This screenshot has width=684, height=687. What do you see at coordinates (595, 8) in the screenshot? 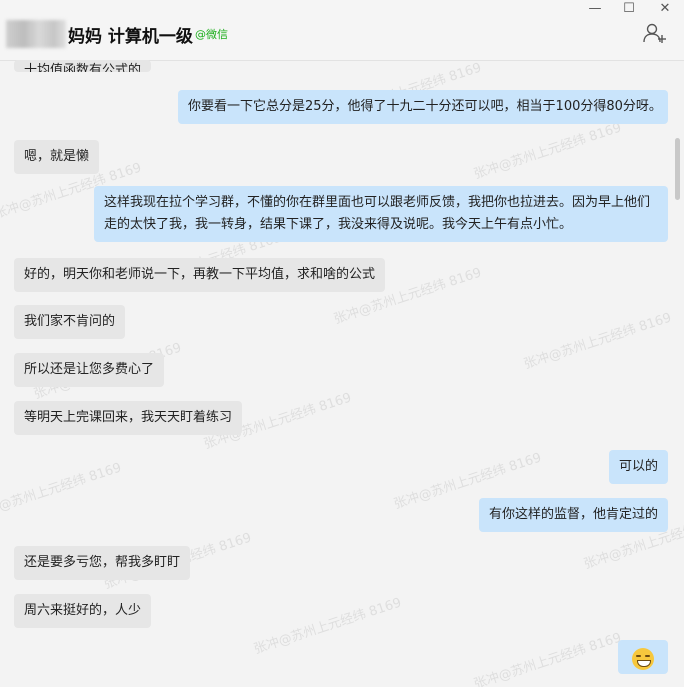
I see `minimize-button: —` at bounding box center [595, 8].